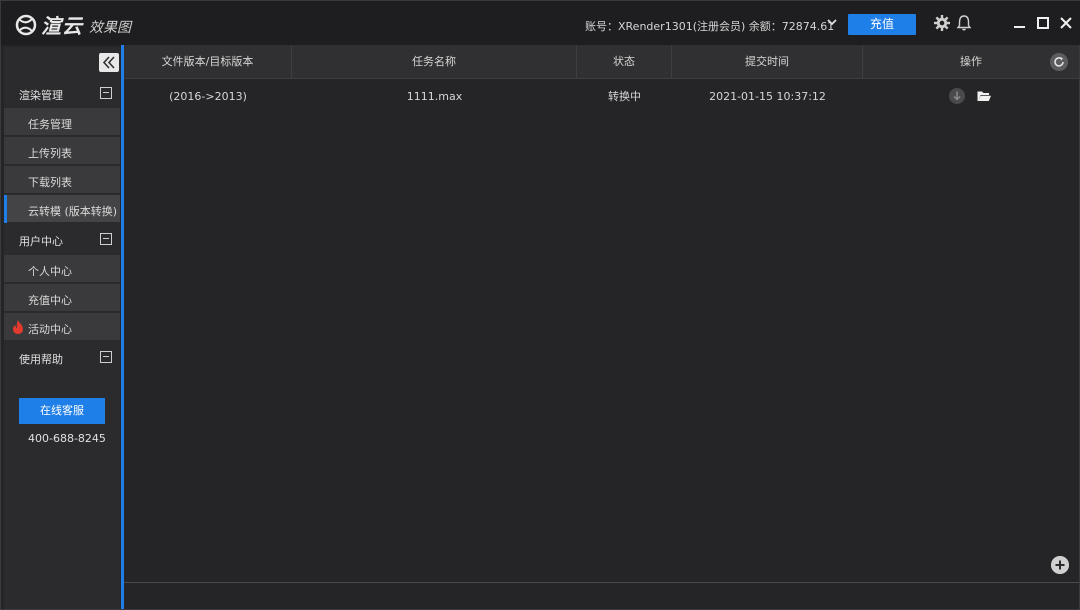 This screenshot has width=1080, height=610. I want to click on bell-icon, so click(964, 23).